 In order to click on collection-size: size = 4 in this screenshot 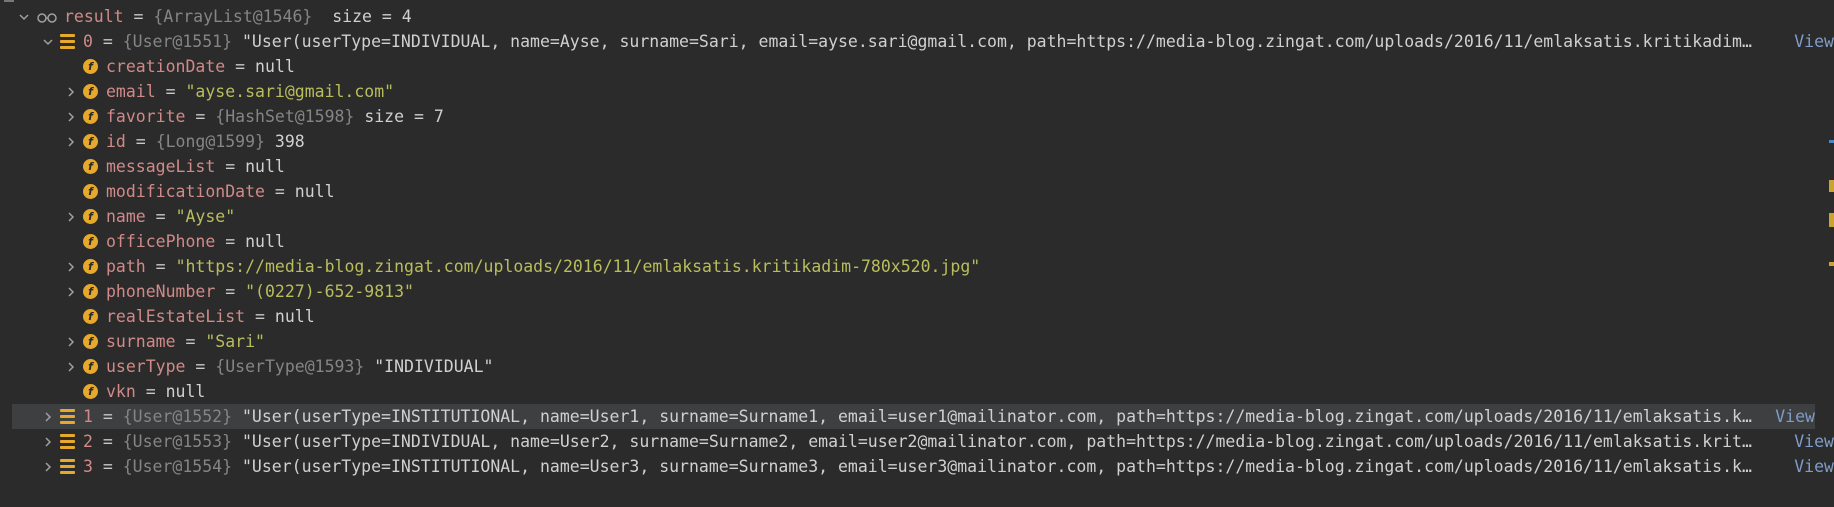, I will do `click(372, 16)`.